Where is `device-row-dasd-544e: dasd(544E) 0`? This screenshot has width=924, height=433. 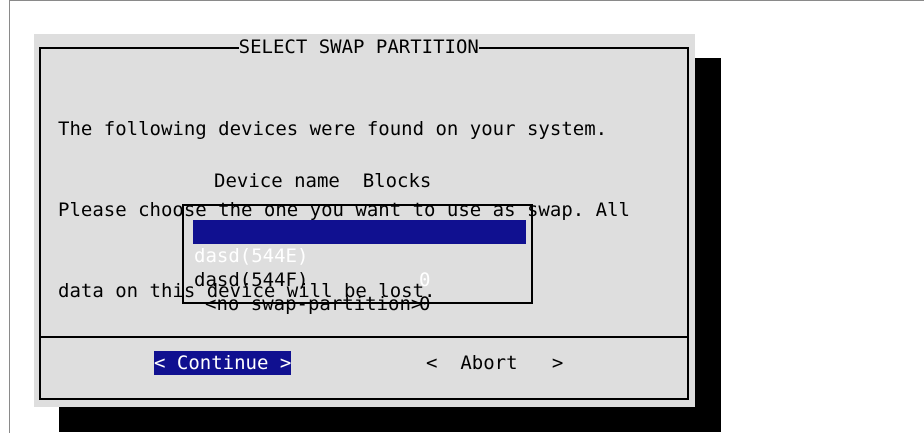 device-row-dasd-544e: dasd(544E) 0 is located at coordinates (359, 255).